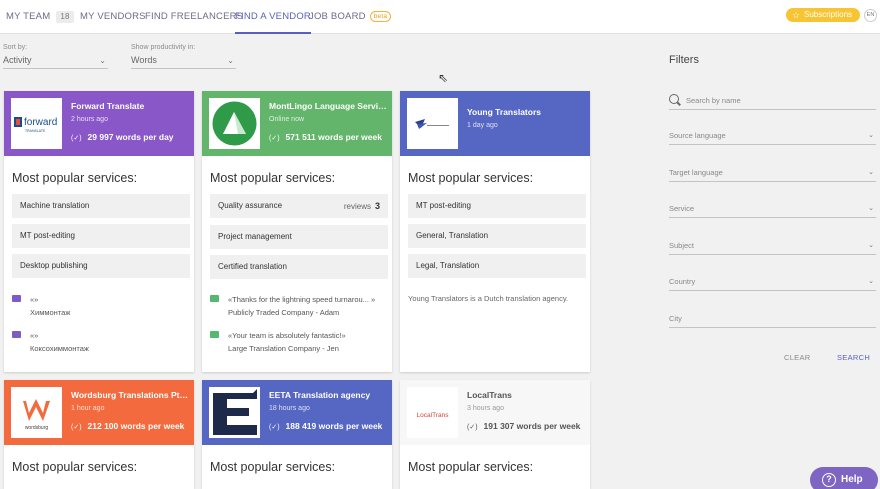 The image size is (880, 489). Describe the element at coordinates (443, 78) in the screenshot. I see `mouse-cursor-icon: ⇖` at that location.